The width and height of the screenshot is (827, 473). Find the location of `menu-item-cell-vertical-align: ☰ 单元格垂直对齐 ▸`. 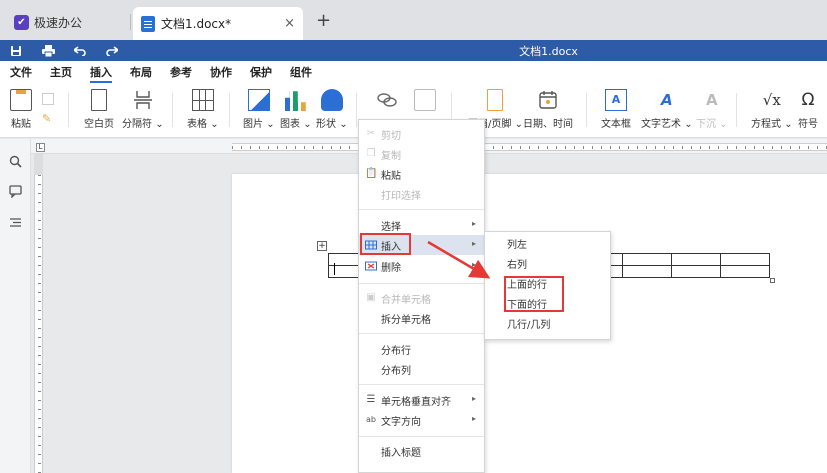

menu-item-cell-vertical-align: ☰ 单元格垂直对齐 ▸ is located at coordinates (421, 400).